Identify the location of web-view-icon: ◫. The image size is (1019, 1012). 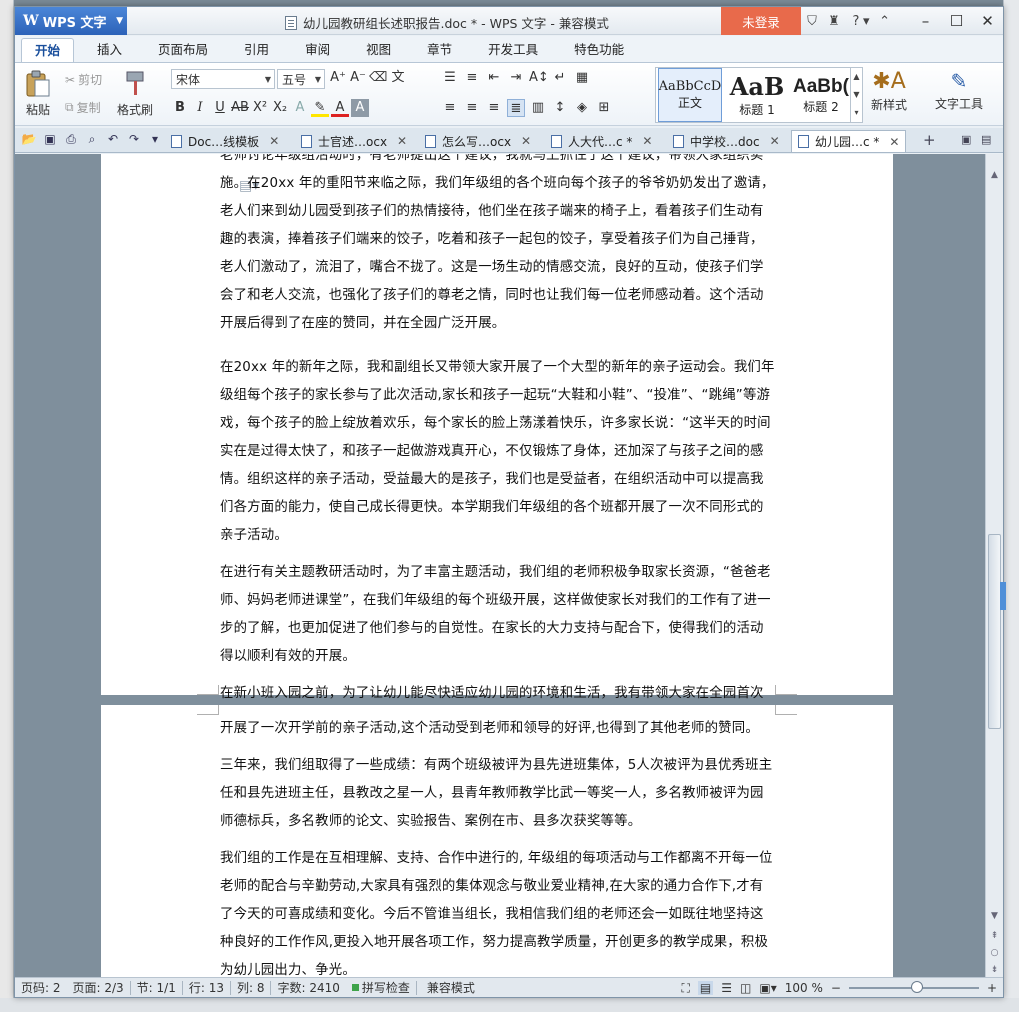
(745, 988).